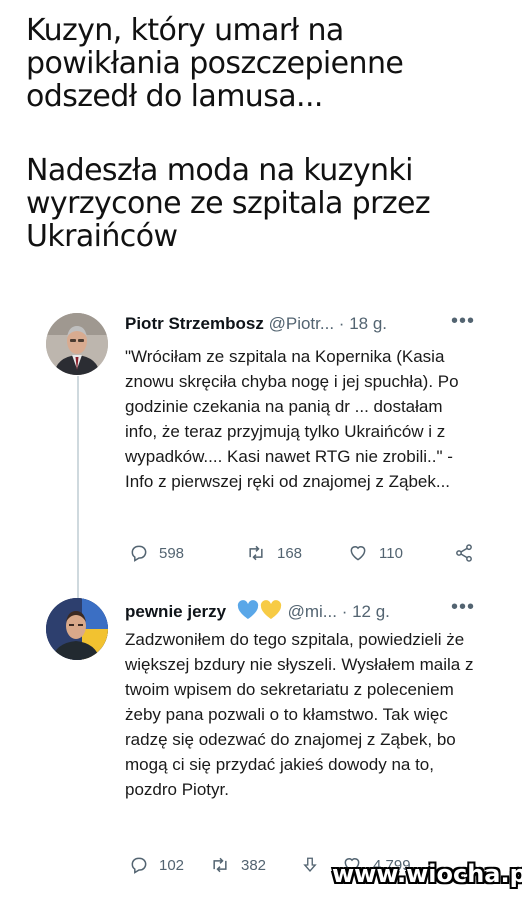  I want to click on like-count: 110, so click(391, 553).